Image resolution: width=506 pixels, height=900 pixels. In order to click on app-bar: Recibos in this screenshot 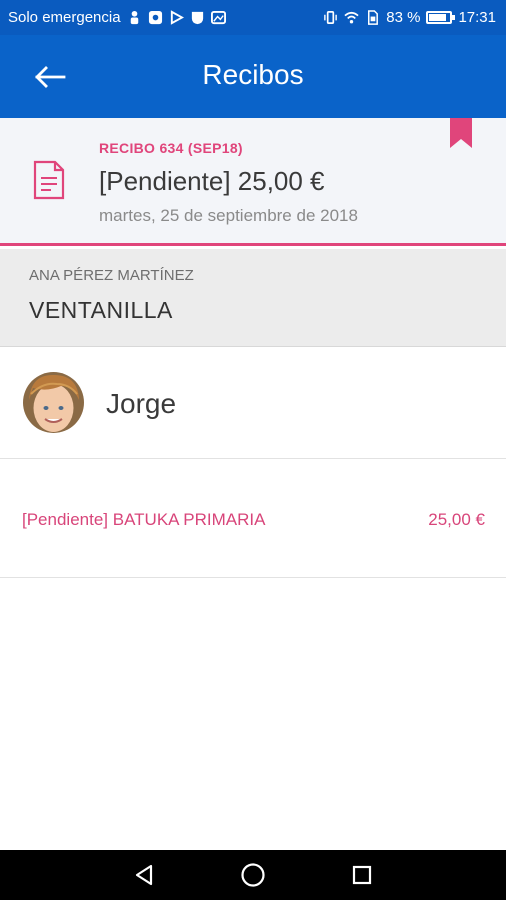, I will do `click(253, 76)`.